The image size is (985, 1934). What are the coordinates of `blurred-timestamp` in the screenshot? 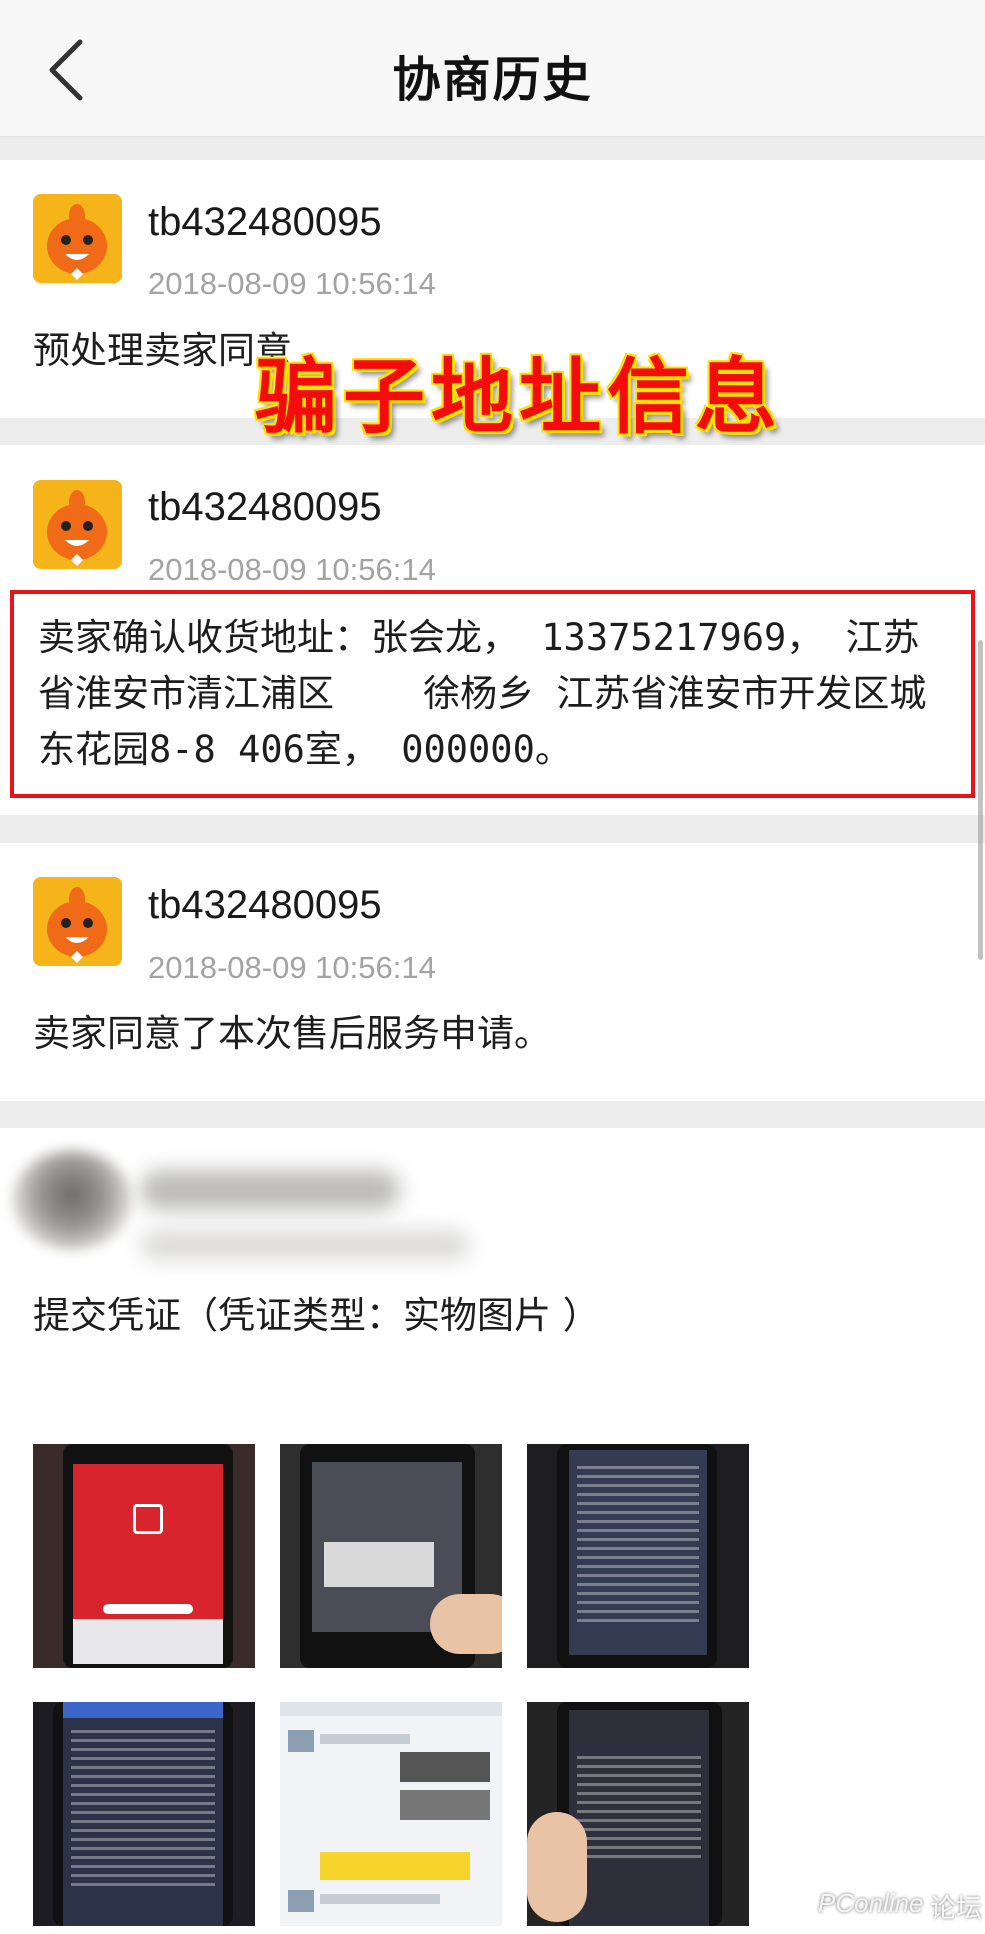 It's located at (305, 1245).